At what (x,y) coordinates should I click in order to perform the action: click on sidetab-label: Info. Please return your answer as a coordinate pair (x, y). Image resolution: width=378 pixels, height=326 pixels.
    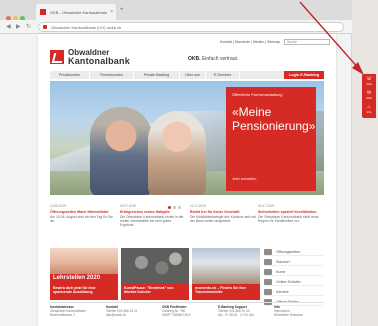
    Looking at the image, I should click on (369, 112).